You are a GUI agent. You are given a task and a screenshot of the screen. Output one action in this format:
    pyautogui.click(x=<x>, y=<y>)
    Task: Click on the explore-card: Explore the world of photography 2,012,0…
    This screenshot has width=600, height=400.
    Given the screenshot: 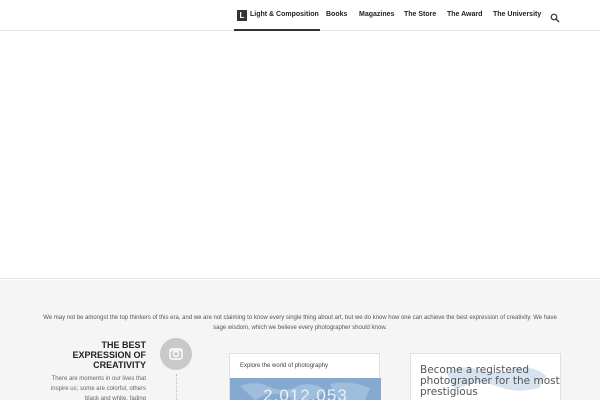 What is the action you would take?
    pyautogui.click(x=305, y=376)
    